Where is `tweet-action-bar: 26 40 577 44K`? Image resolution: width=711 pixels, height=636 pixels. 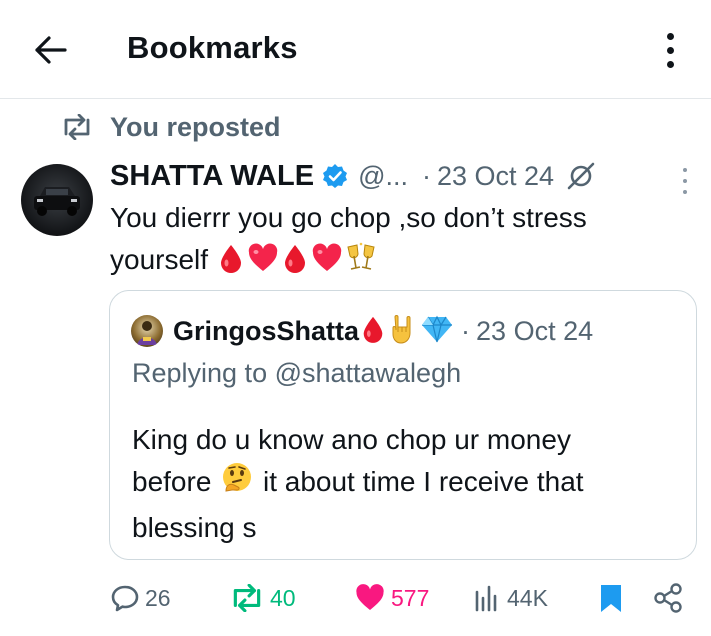 tweet-action-bar: 26 40 577 44K is located at coordinates (355, 598).